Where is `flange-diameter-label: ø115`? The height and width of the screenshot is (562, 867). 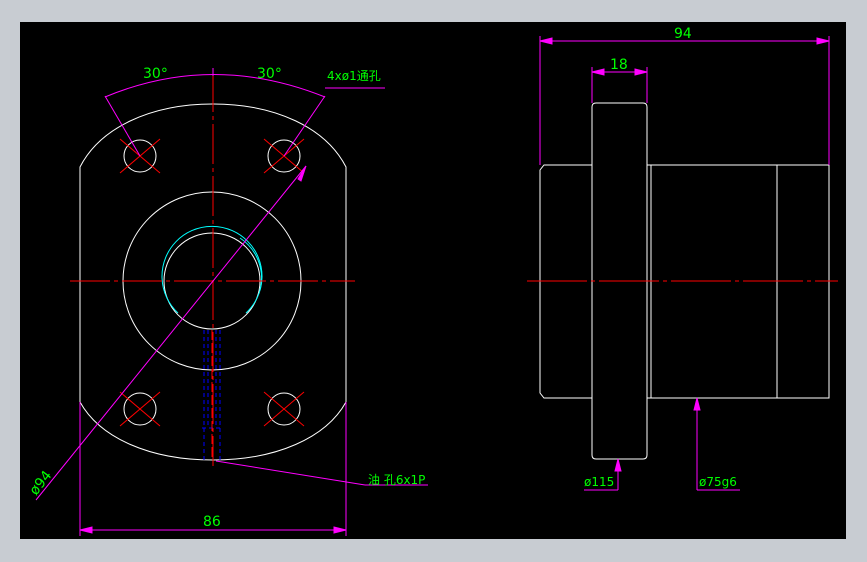
flange-diameter-label: ø115 is located at coordinates (599, 482).